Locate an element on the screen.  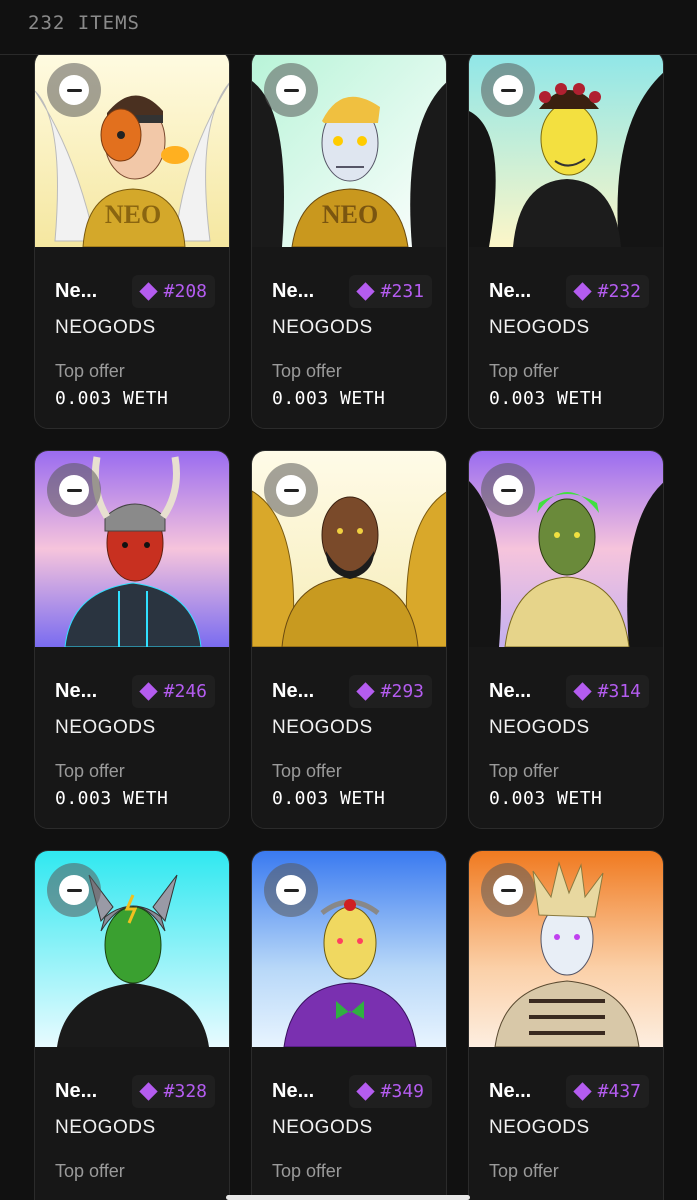
token-id-badge: #232 is located at coordinates (607, 291).